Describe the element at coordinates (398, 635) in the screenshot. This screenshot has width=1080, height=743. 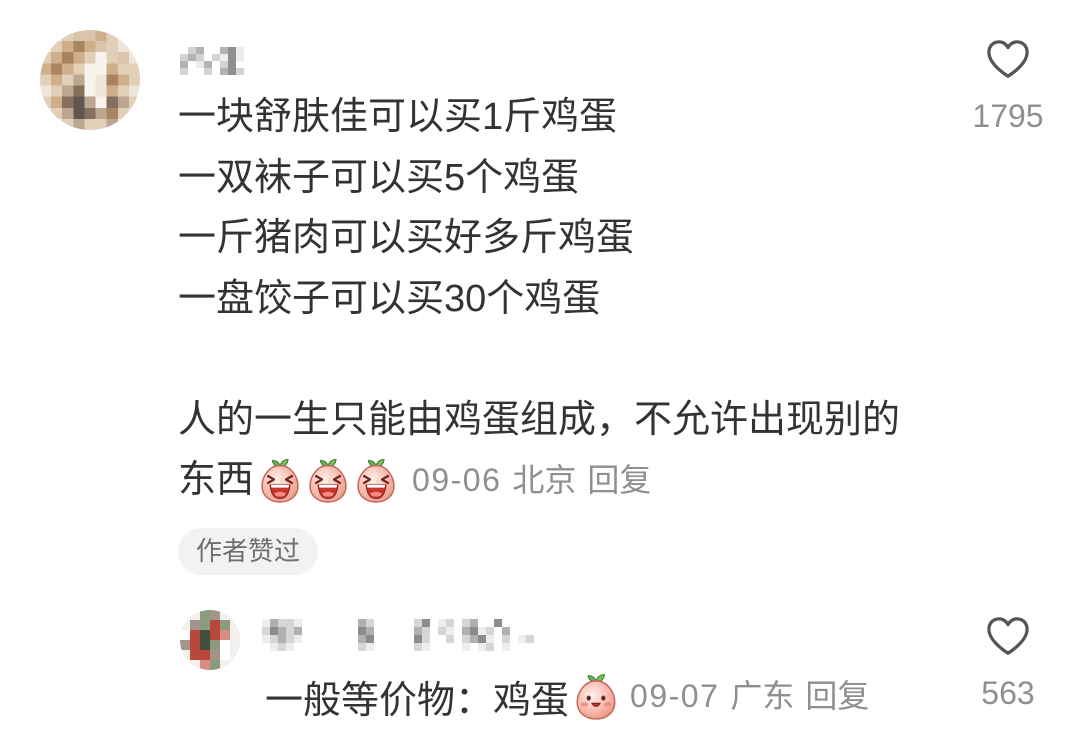
I see `replier-username` at that location.